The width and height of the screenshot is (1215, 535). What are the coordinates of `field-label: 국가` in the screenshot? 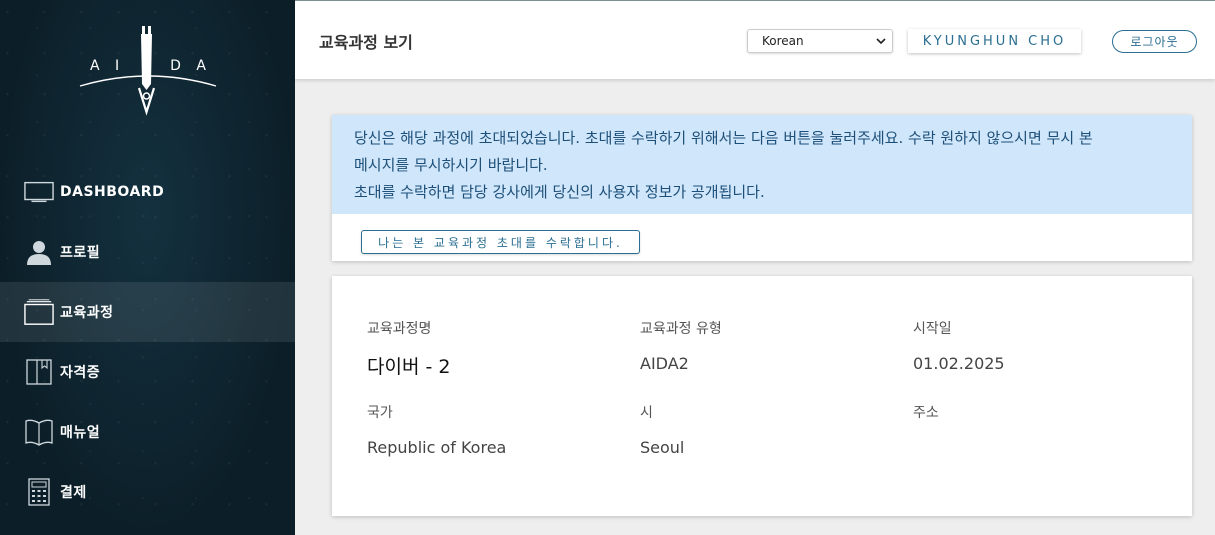 It's located at (380, 413).